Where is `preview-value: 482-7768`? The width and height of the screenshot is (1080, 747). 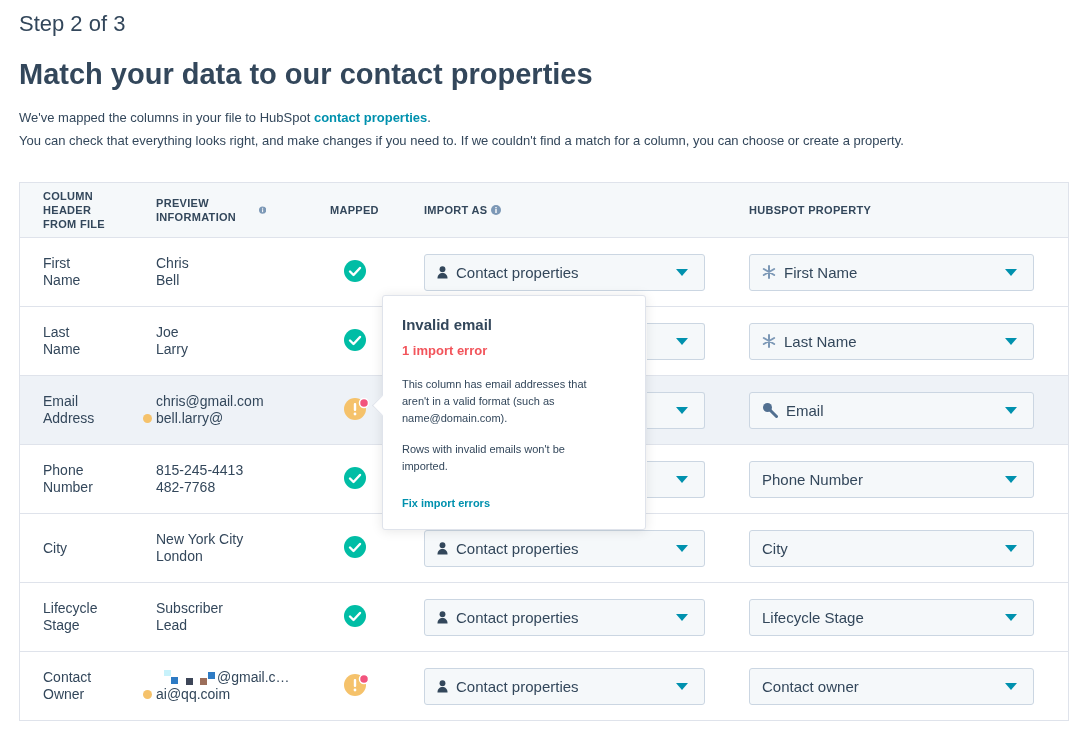
preview-value: 482-7768 is located at coordinates (186, 487).